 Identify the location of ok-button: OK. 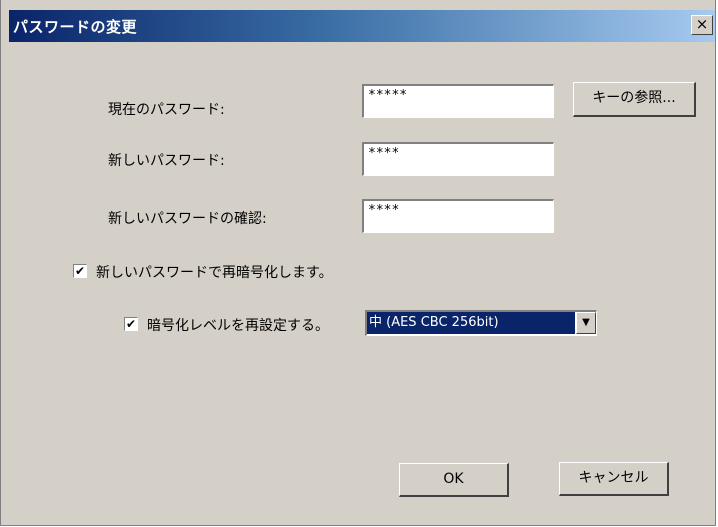
(454, 480).